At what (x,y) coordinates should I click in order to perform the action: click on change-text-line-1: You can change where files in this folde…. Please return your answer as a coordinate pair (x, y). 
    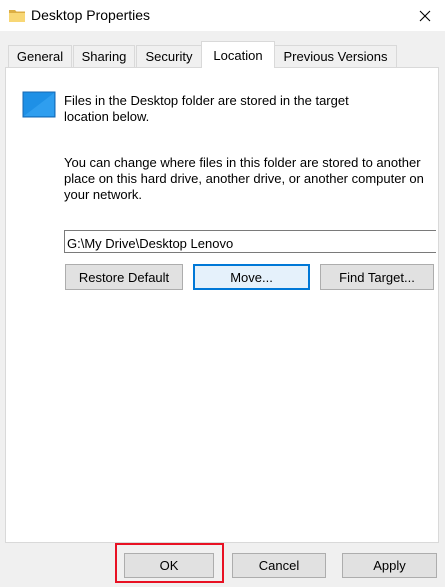
    Looking at the image, I should click on (242, 162).